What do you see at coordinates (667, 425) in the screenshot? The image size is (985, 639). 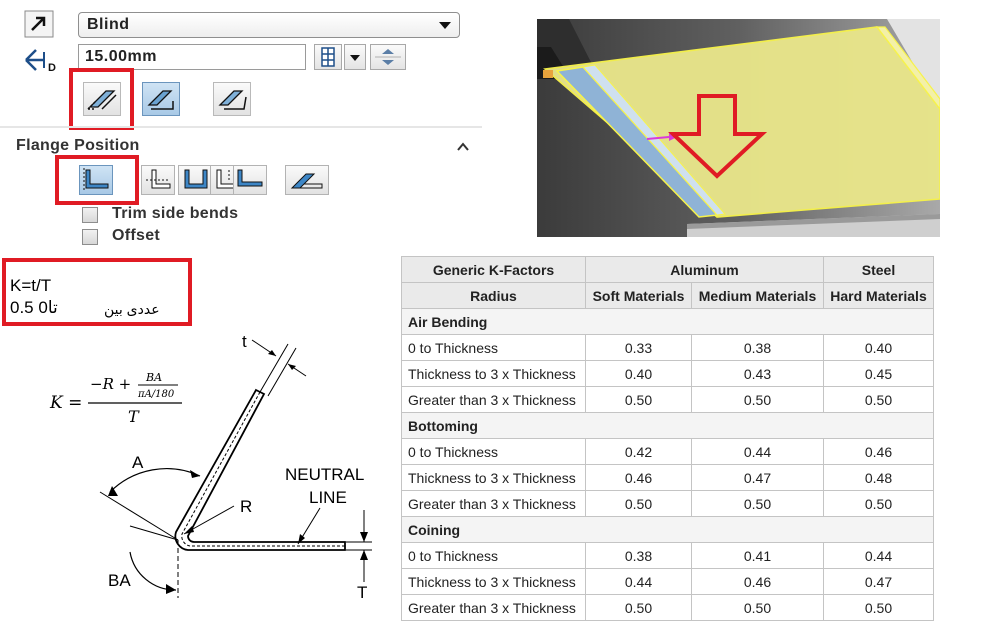 I see `group-bottoming: Bottoming` at bounding box center [667, 425].